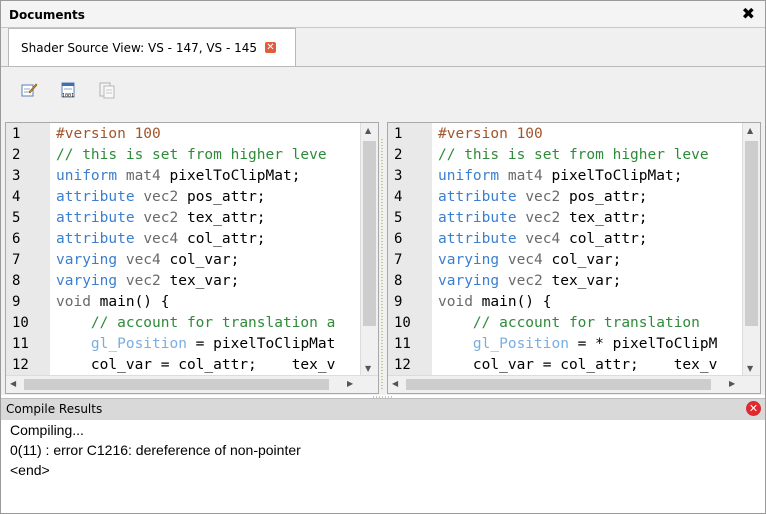  Describe the element at coordinates (30, 470) in the screenshot. I see `output-line: <end>` at that location.